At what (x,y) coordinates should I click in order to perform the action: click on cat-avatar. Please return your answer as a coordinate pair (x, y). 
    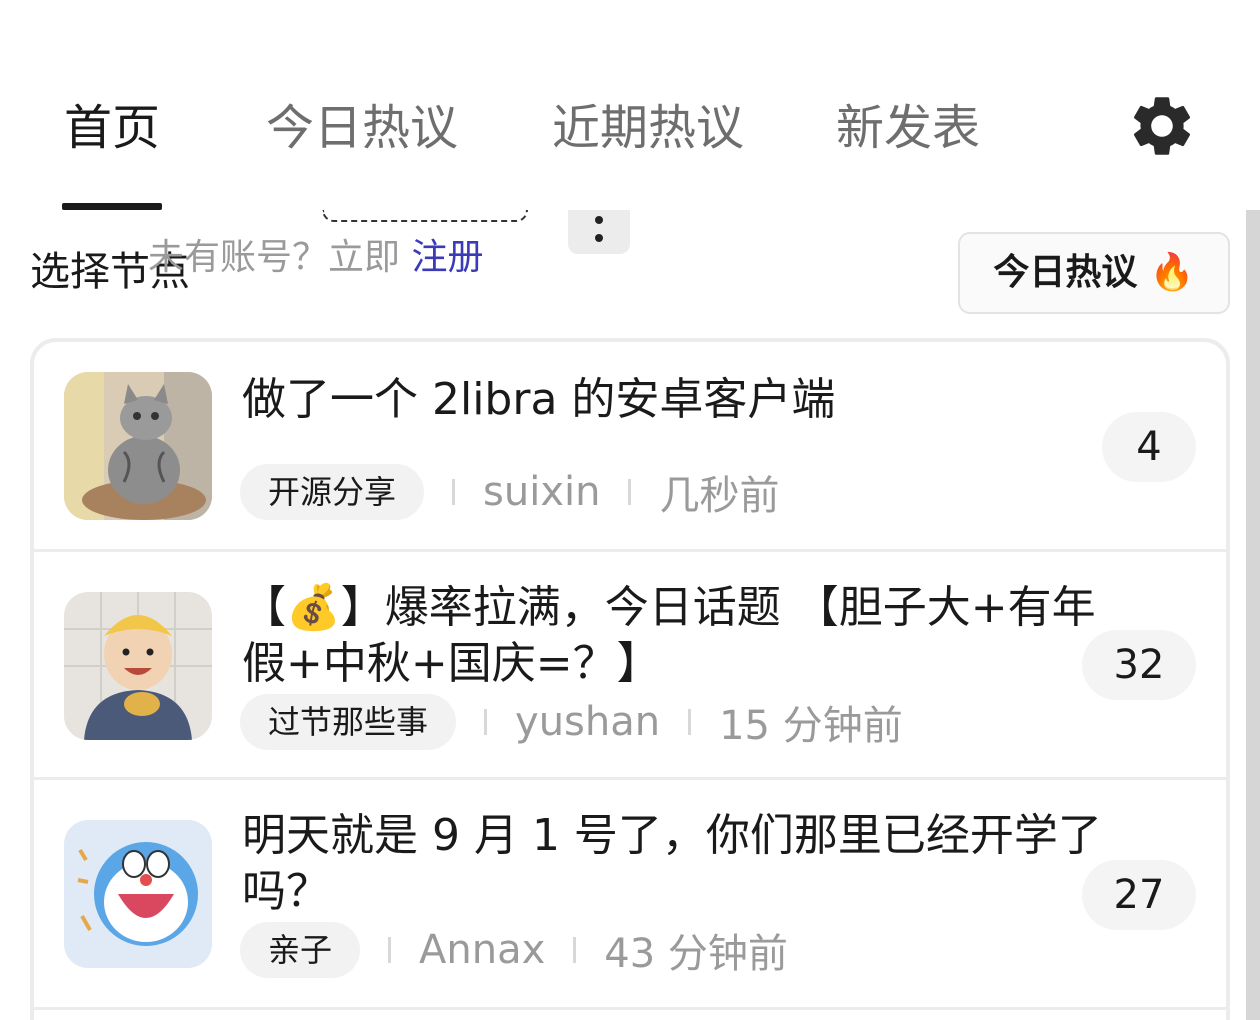
    Looking at the image, I should click on (138, 446).